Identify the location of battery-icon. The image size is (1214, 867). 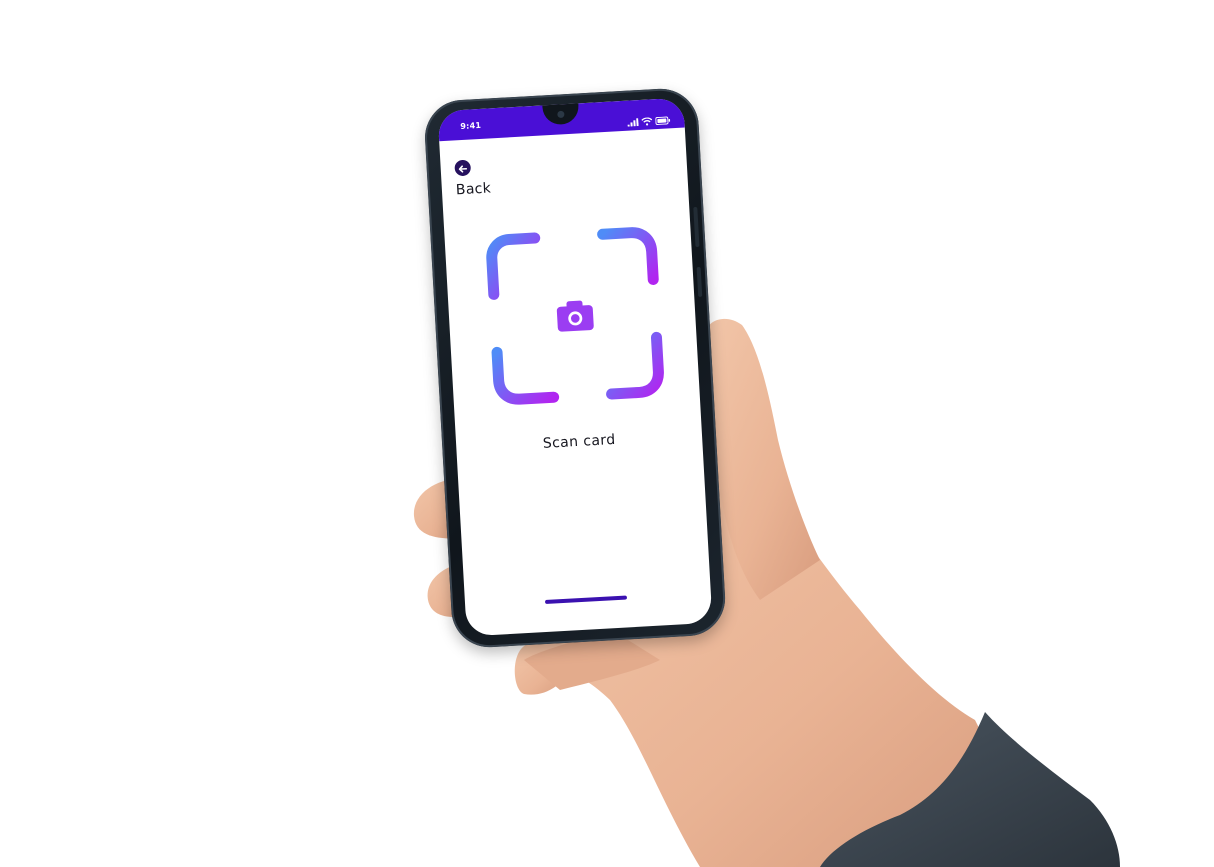
(663, 119).